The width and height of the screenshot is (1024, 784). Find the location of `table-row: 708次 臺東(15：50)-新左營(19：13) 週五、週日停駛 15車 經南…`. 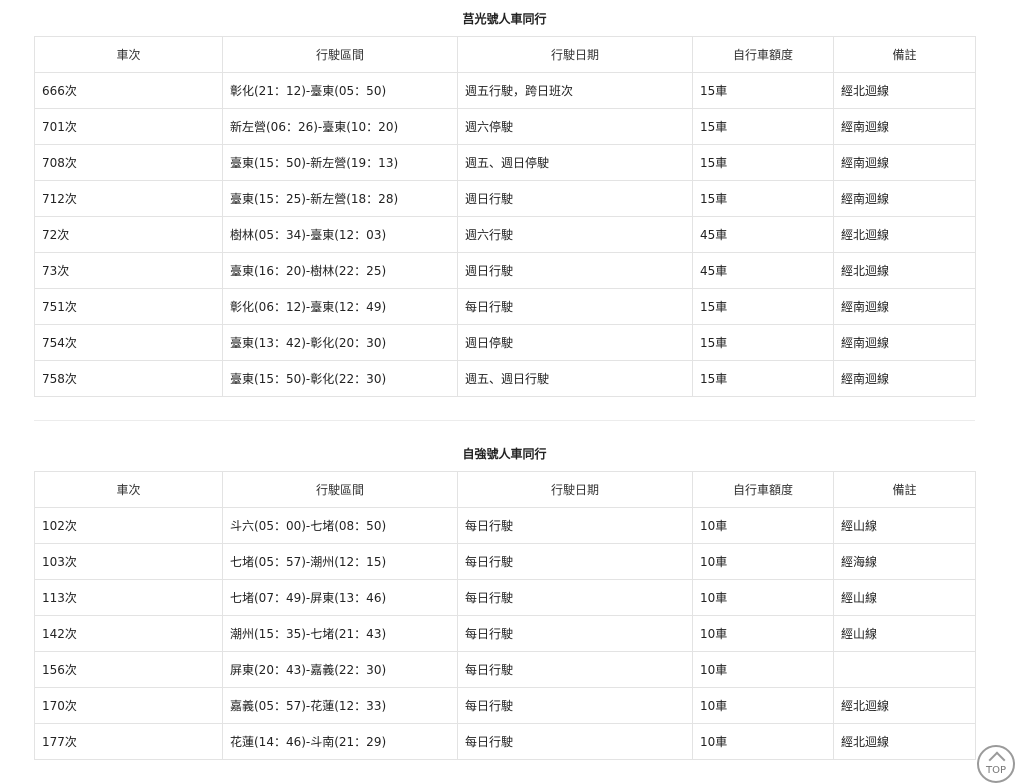

table-row: 708次 臺東(15：50)-新左營(19：13) 週五、週日停駛 15車 經南… is located at coordinates (505, 162).